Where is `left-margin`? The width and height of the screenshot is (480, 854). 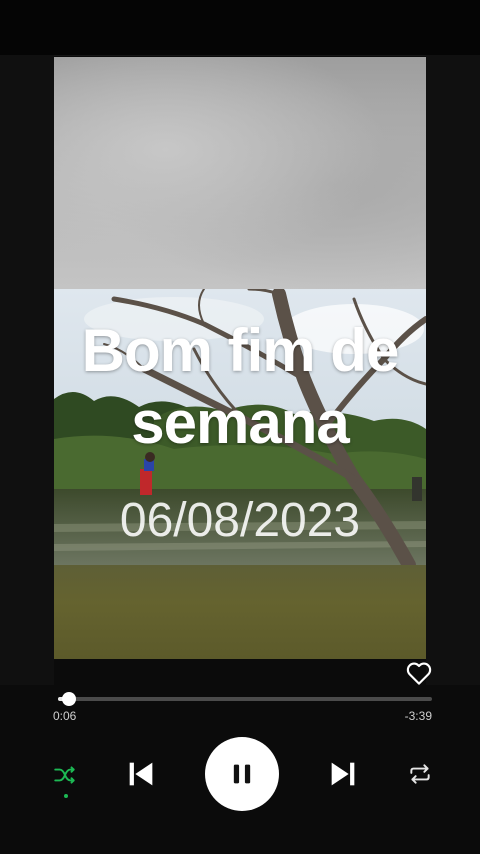
left-margin is located at coordinates (27, 370).